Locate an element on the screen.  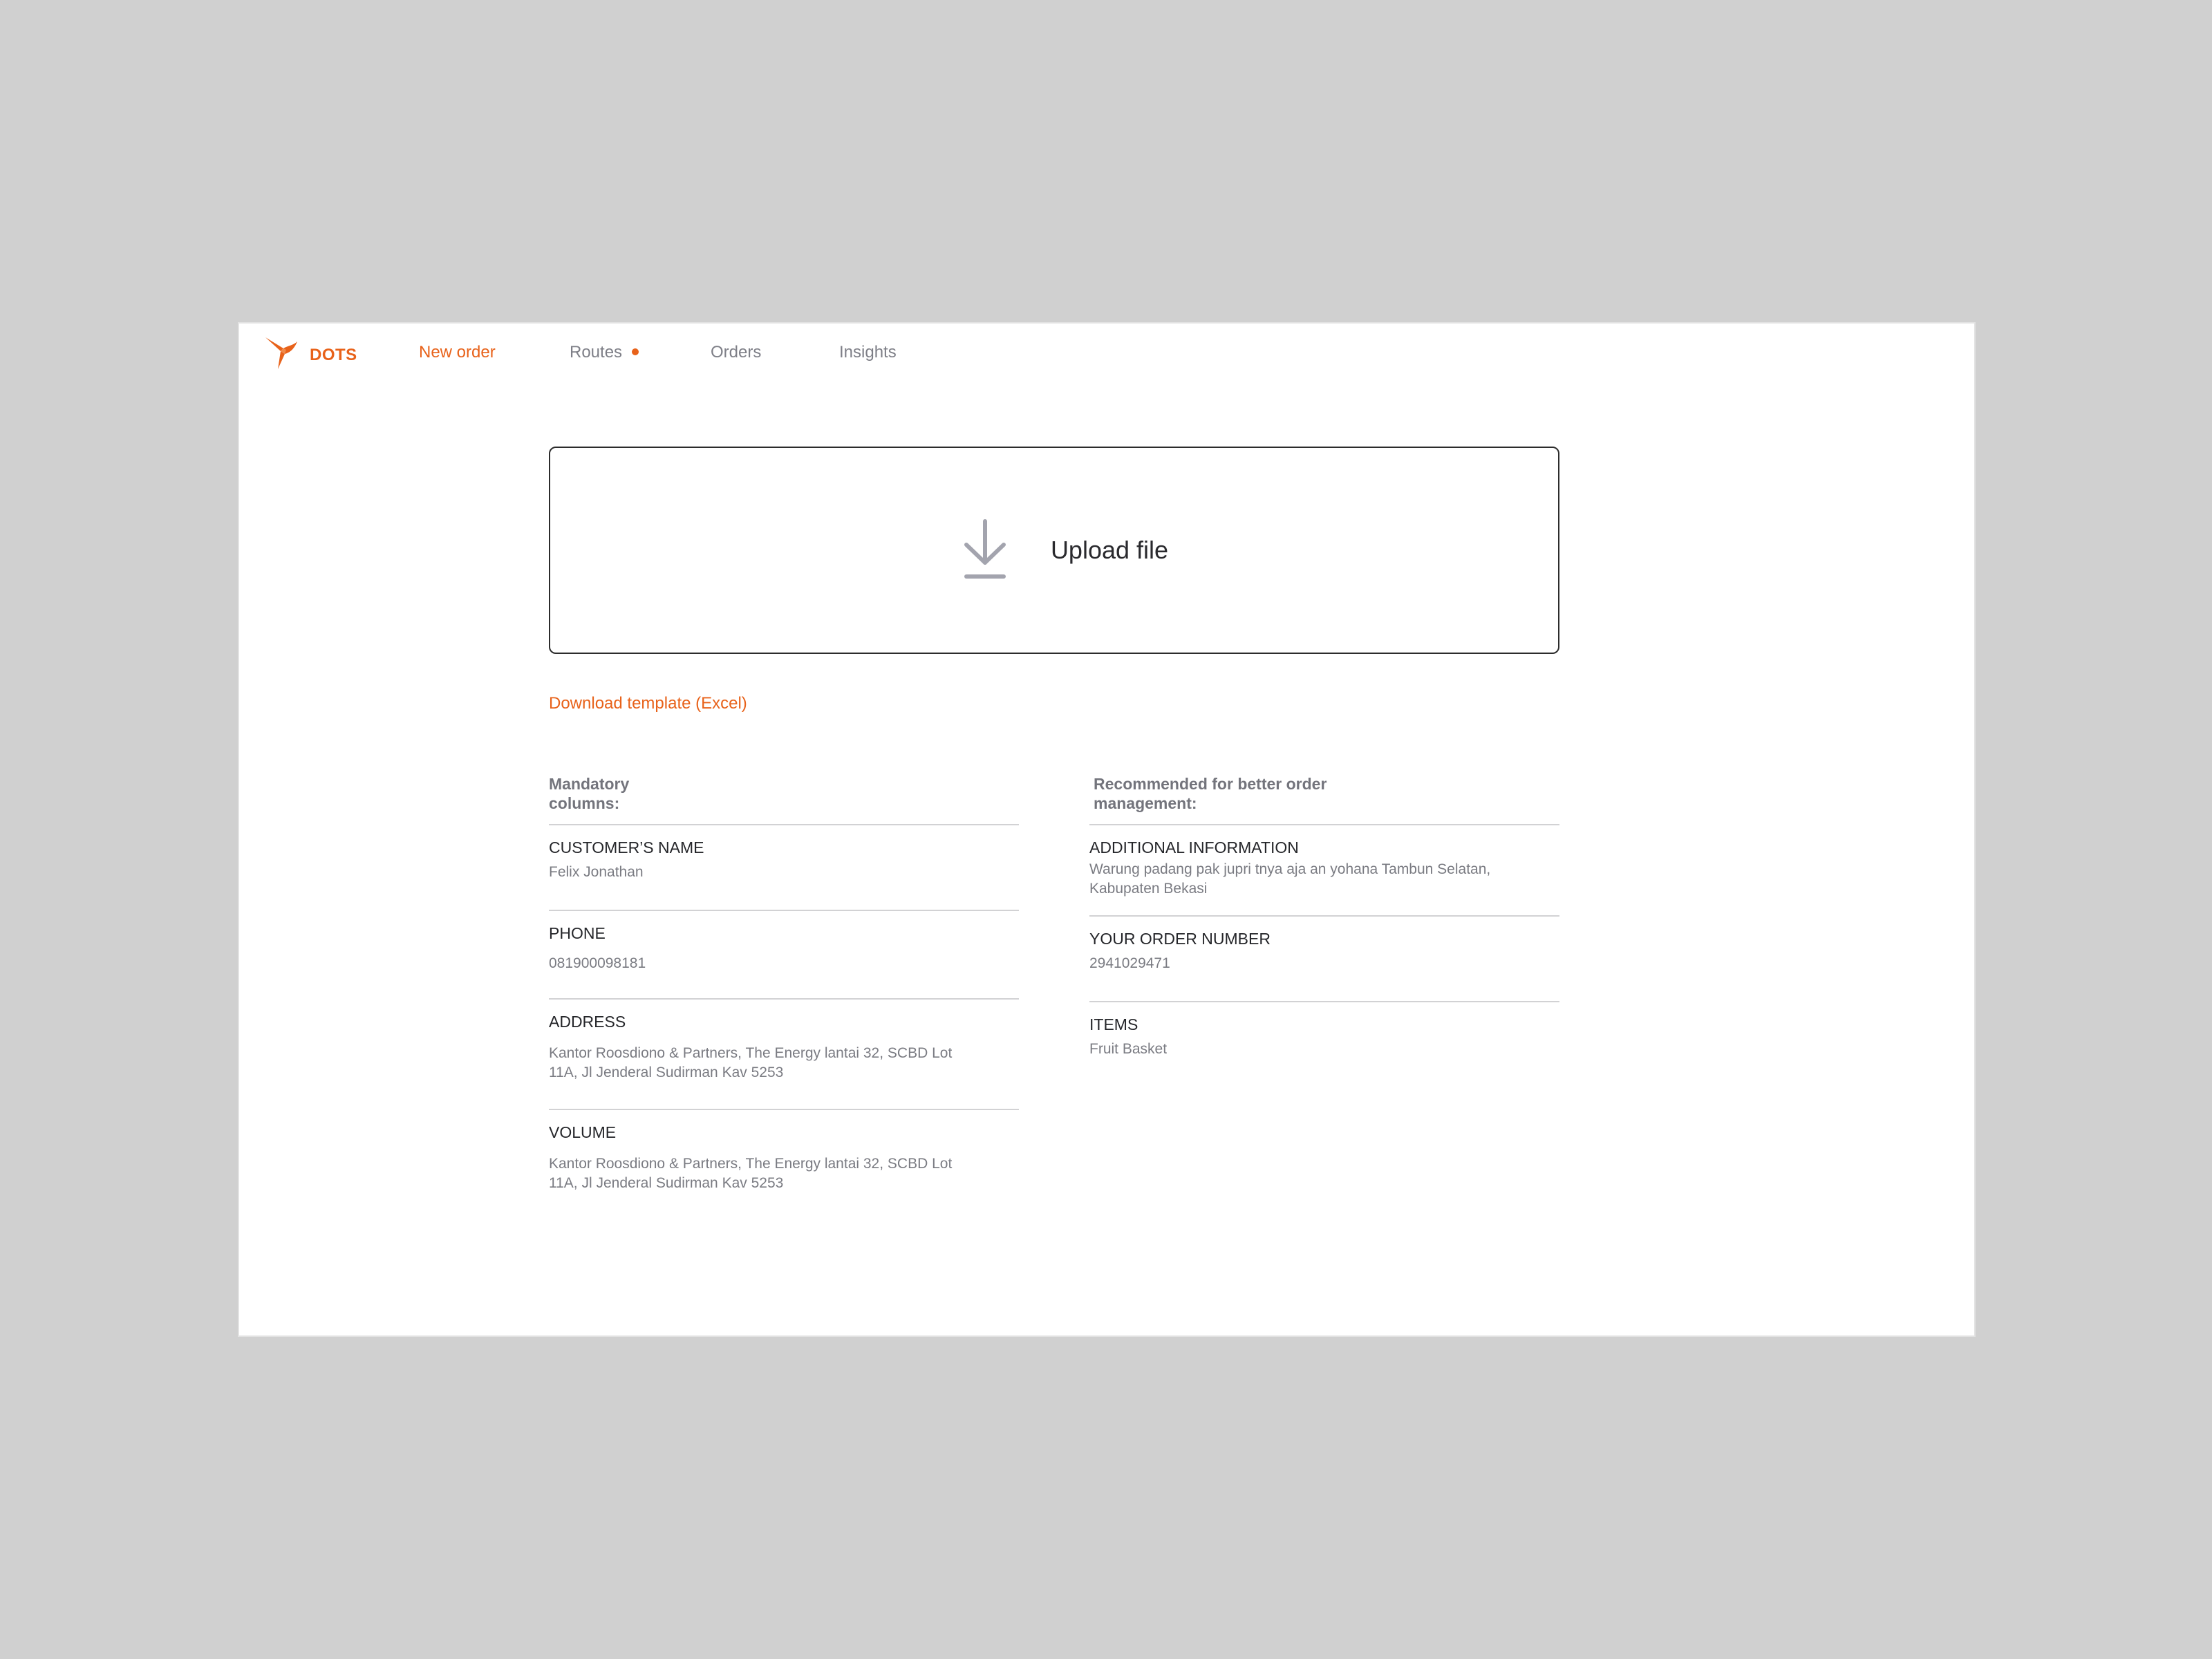
field-title: ADDITIONAL INFORMATION is located at coordinates (1194, 847).